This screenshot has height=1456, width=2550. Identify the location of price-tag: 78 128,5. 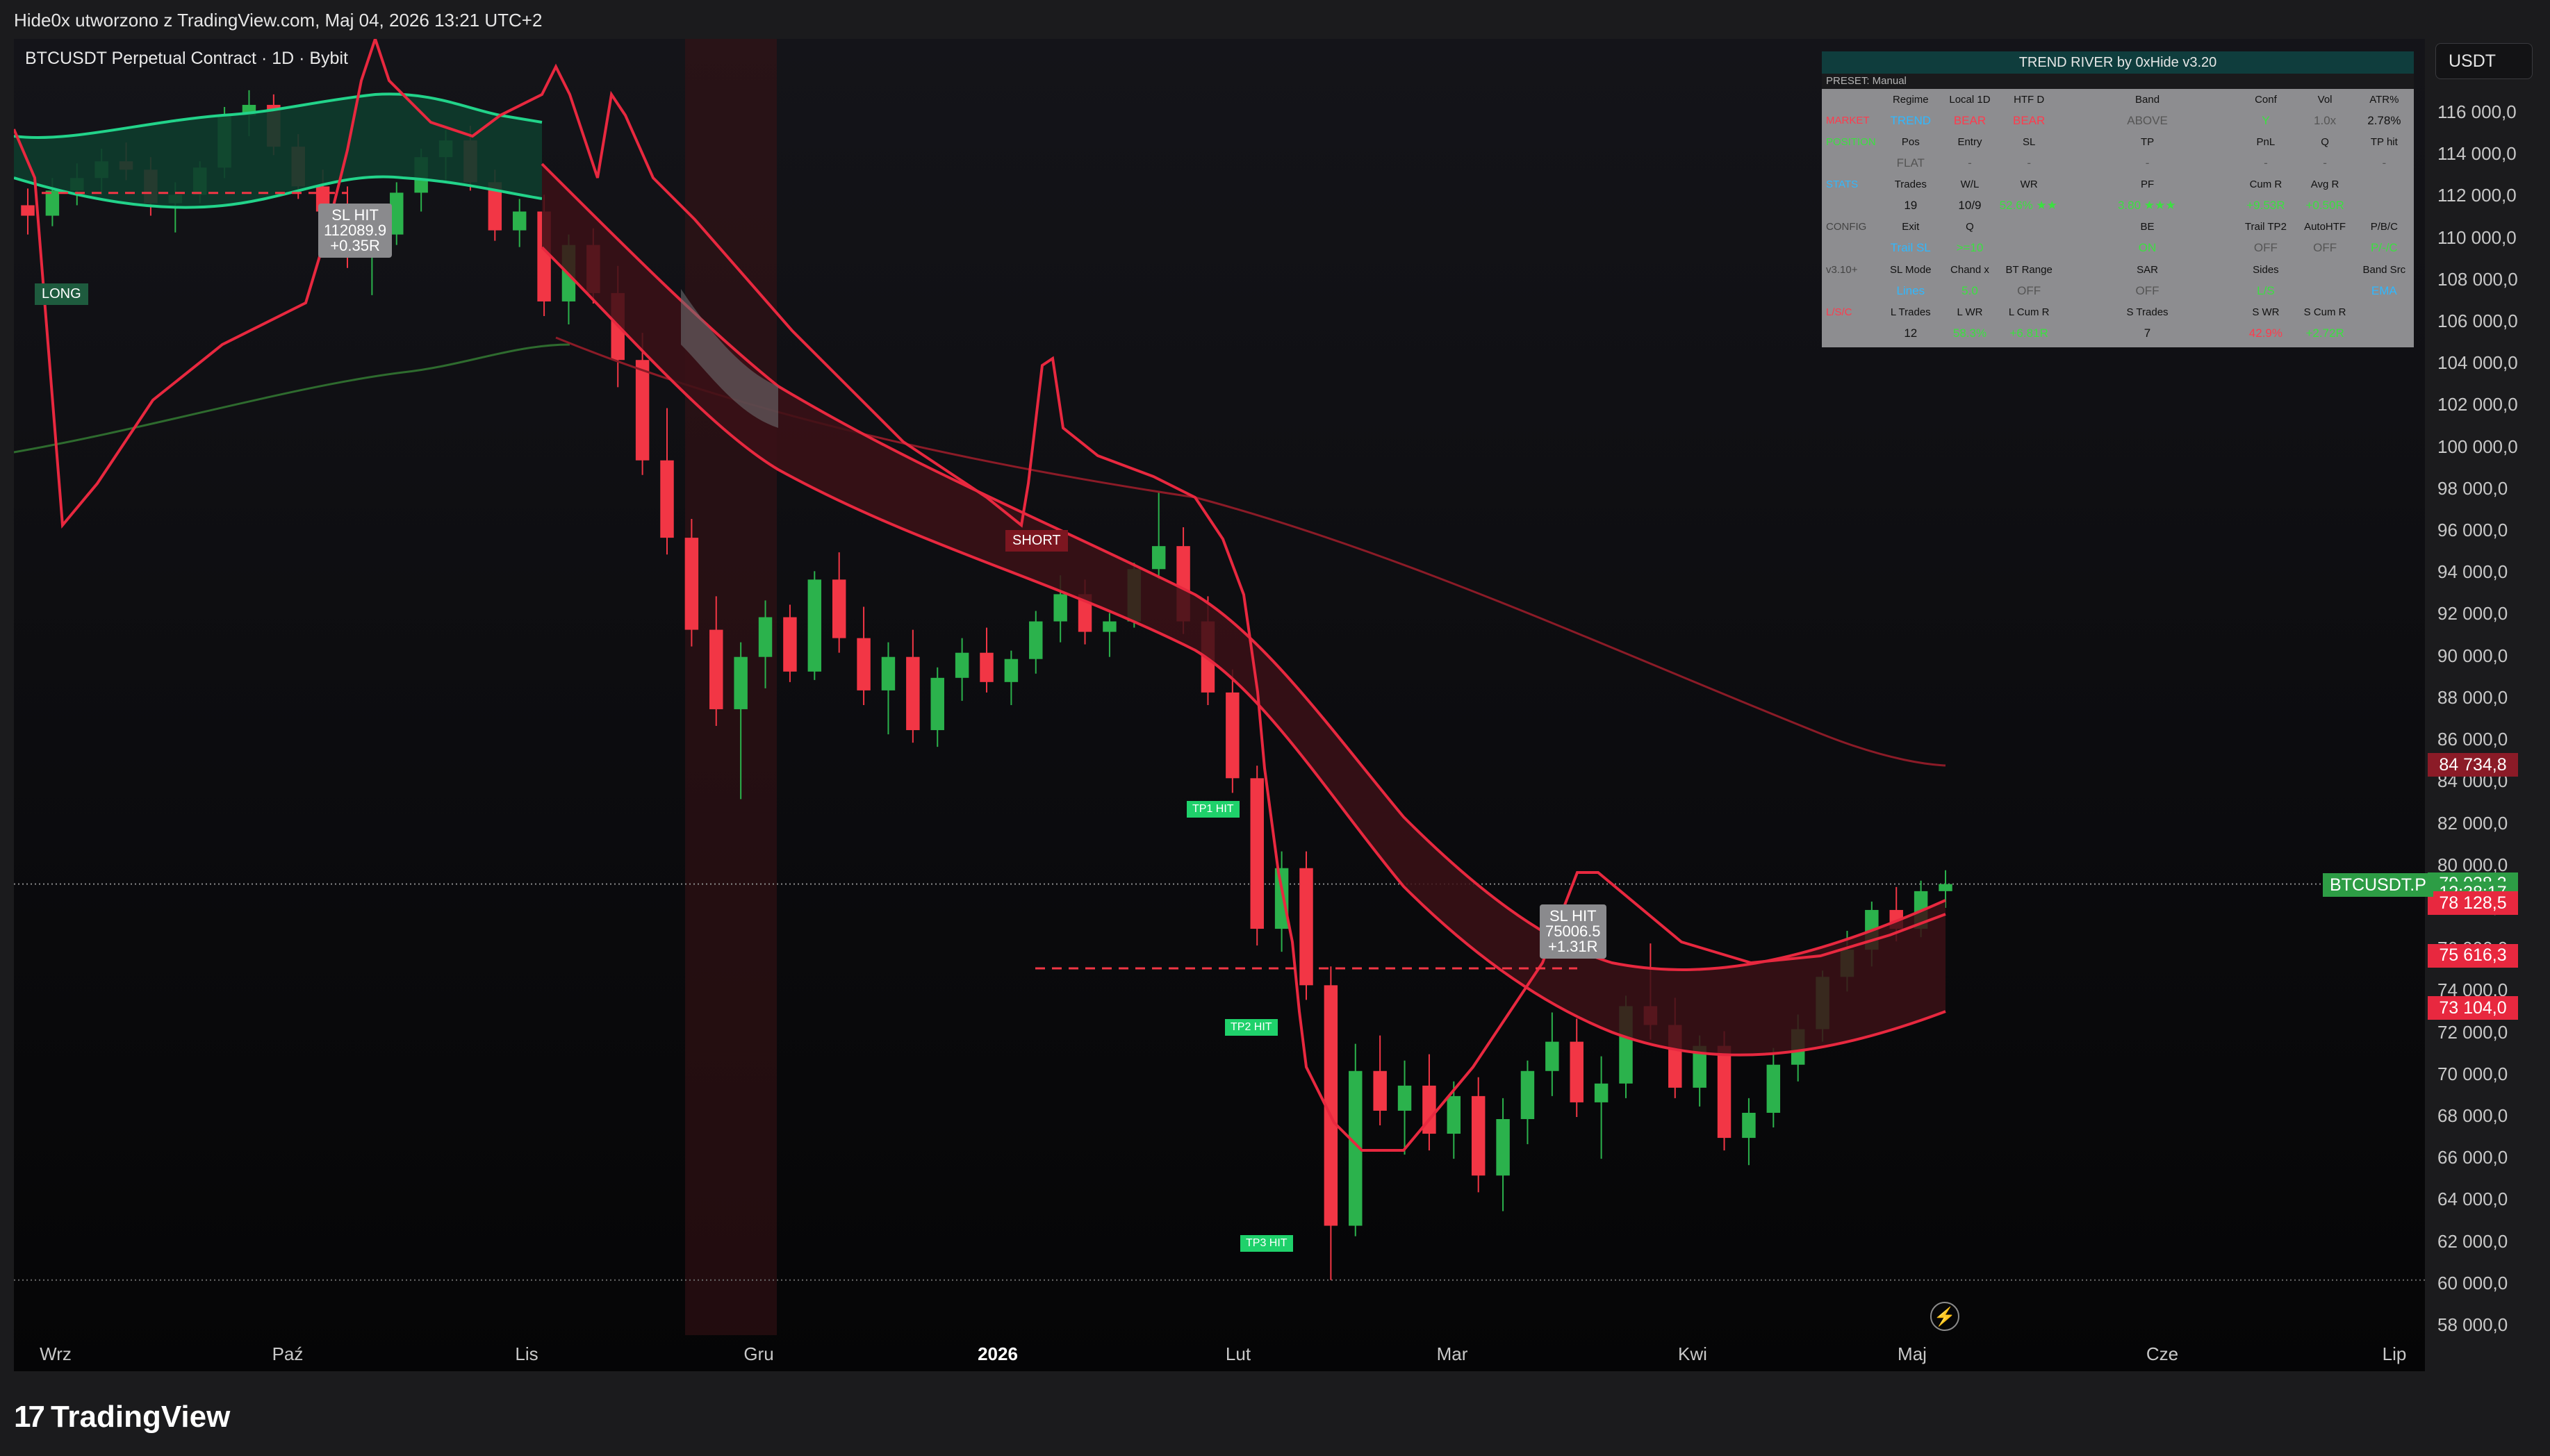
(2473, 903).